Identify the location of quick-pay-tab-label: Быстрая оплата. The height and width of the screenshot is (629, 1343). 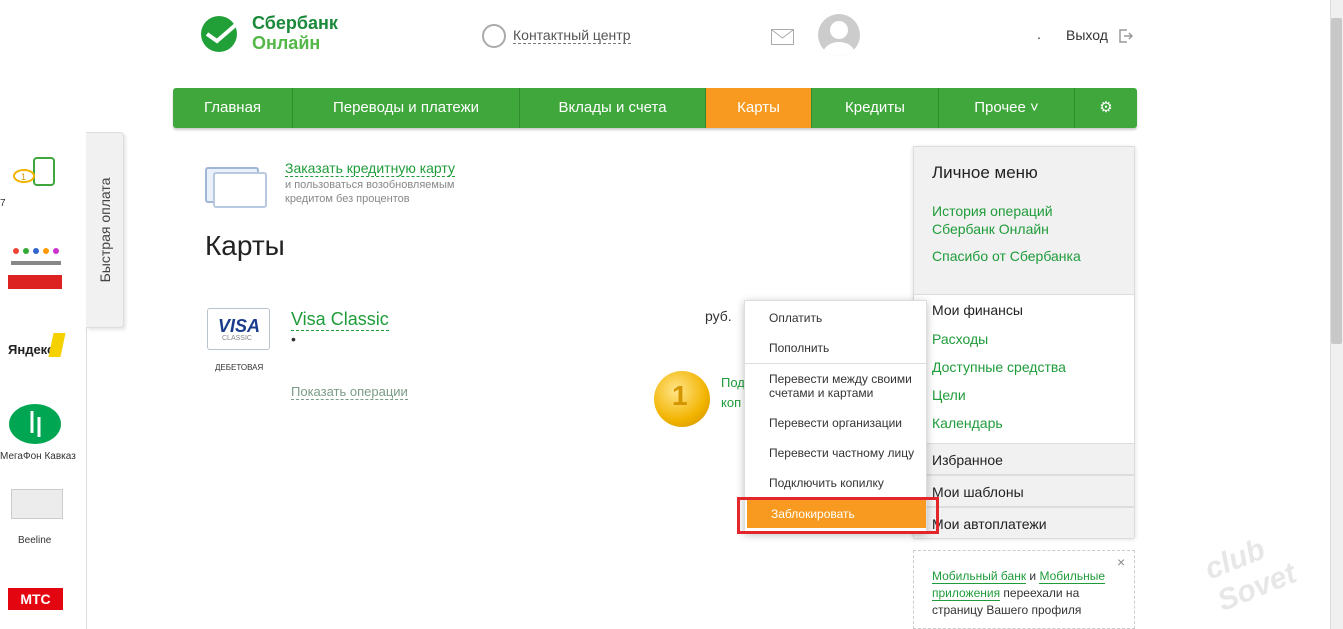
(105, 230).